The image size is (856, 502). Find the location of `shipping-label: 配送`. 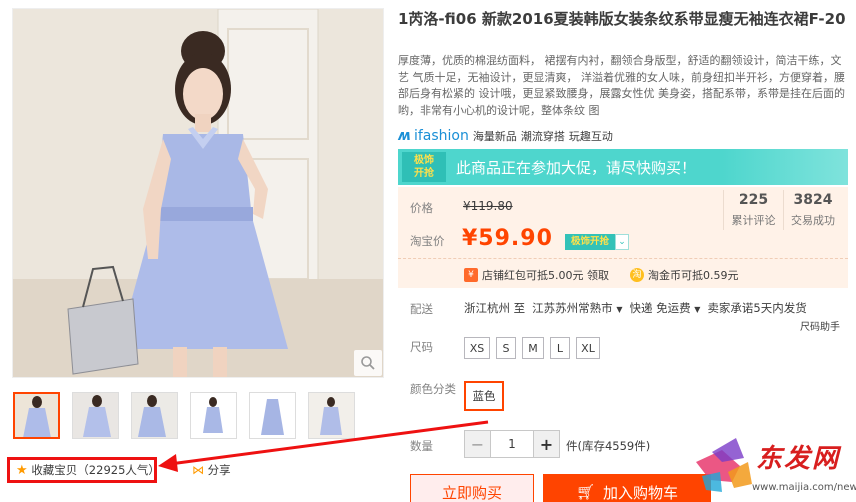

shipping-label: 配送 is located at coordinates (421, 309).